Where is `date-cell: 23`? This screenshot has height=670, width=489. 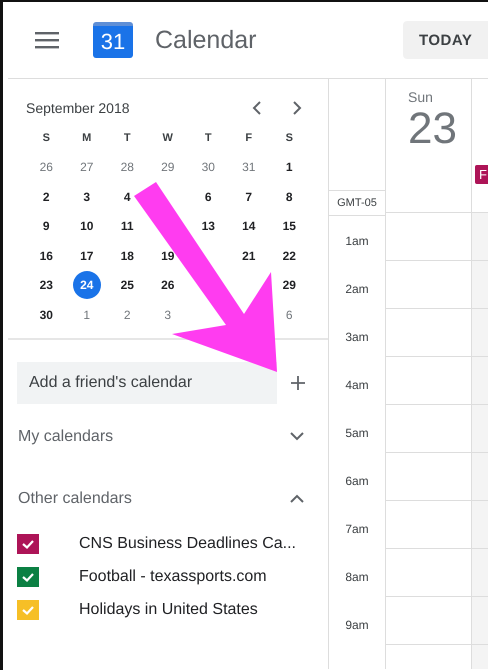
date-cell: 23 is located at coordinates (46, 285).